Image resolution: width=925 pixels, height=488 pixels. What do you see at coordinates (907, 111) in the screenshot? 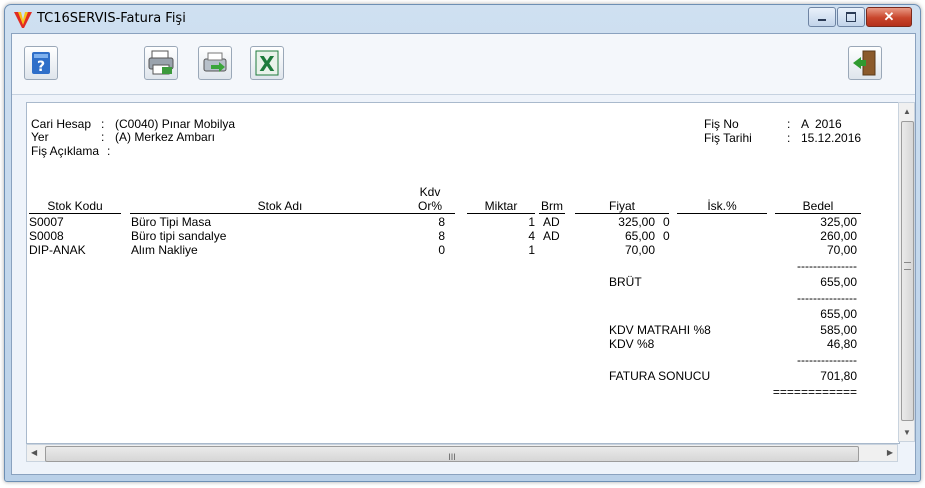
I see `scroll-up-icon: ▲` at bounding box center [907, 111].